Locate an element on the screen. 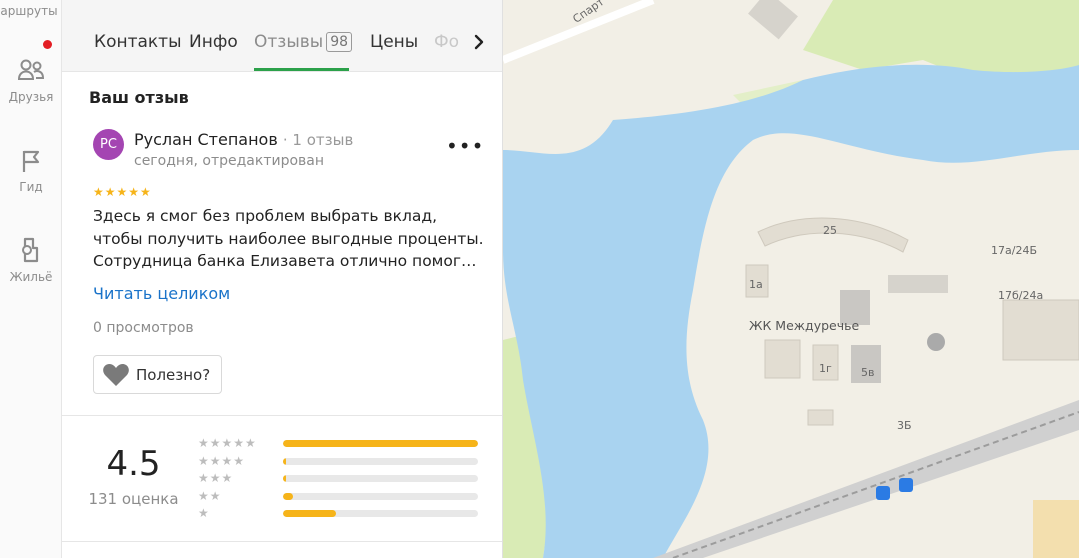  divider is located at coordinates (282, 415).